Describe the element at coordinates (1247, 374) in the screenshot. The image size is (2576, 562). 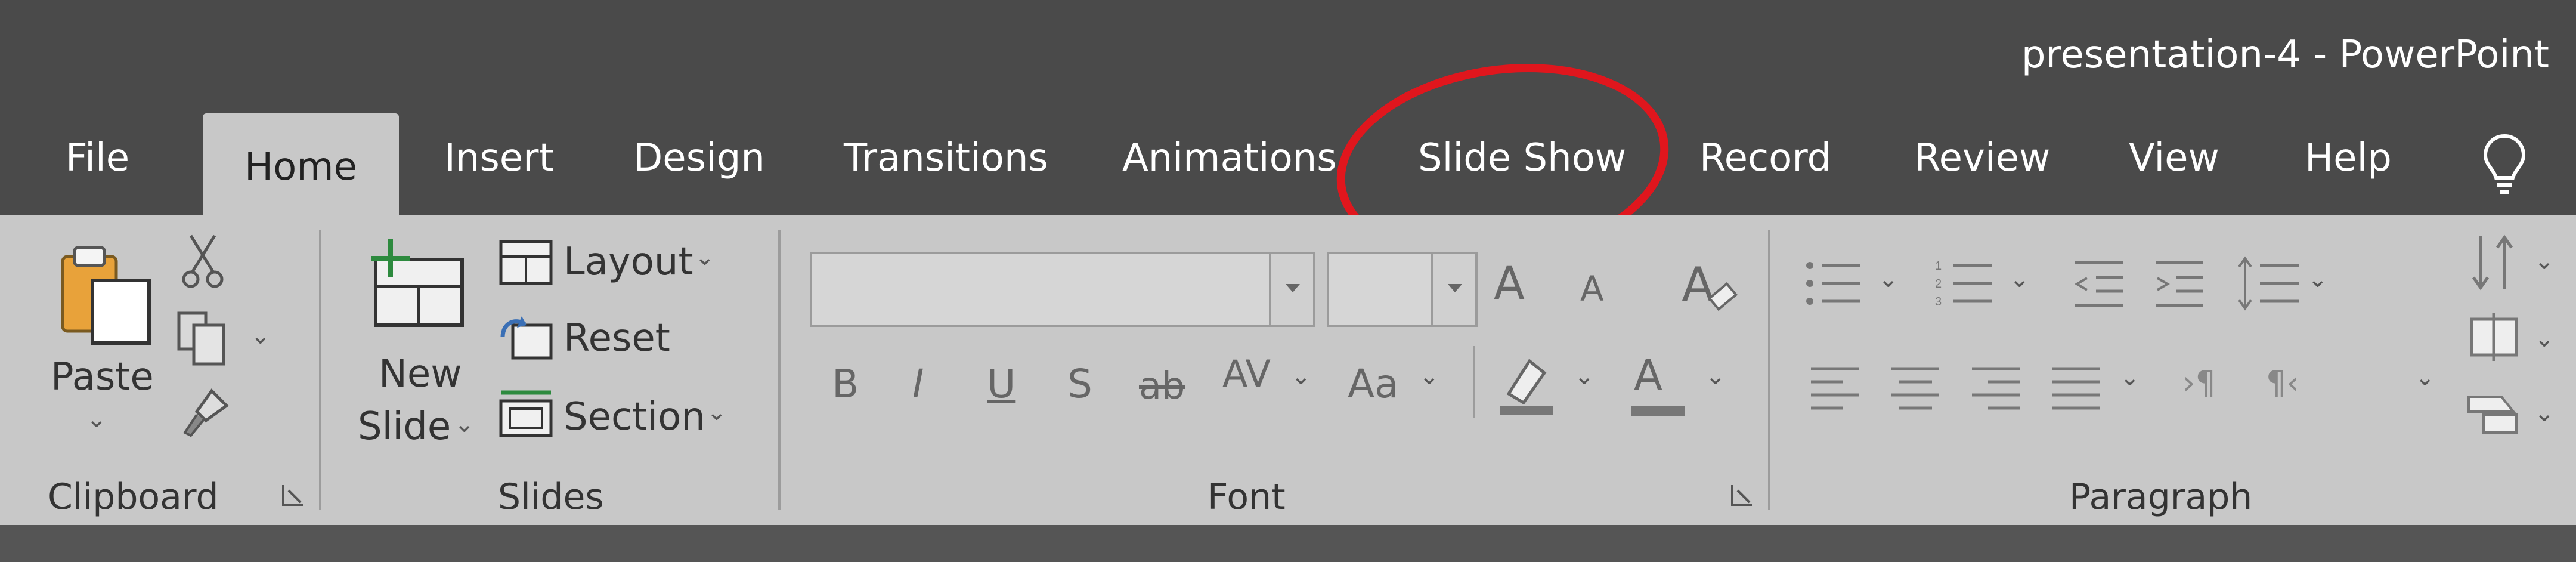
I see `character-spacing-button: AV` at that location.